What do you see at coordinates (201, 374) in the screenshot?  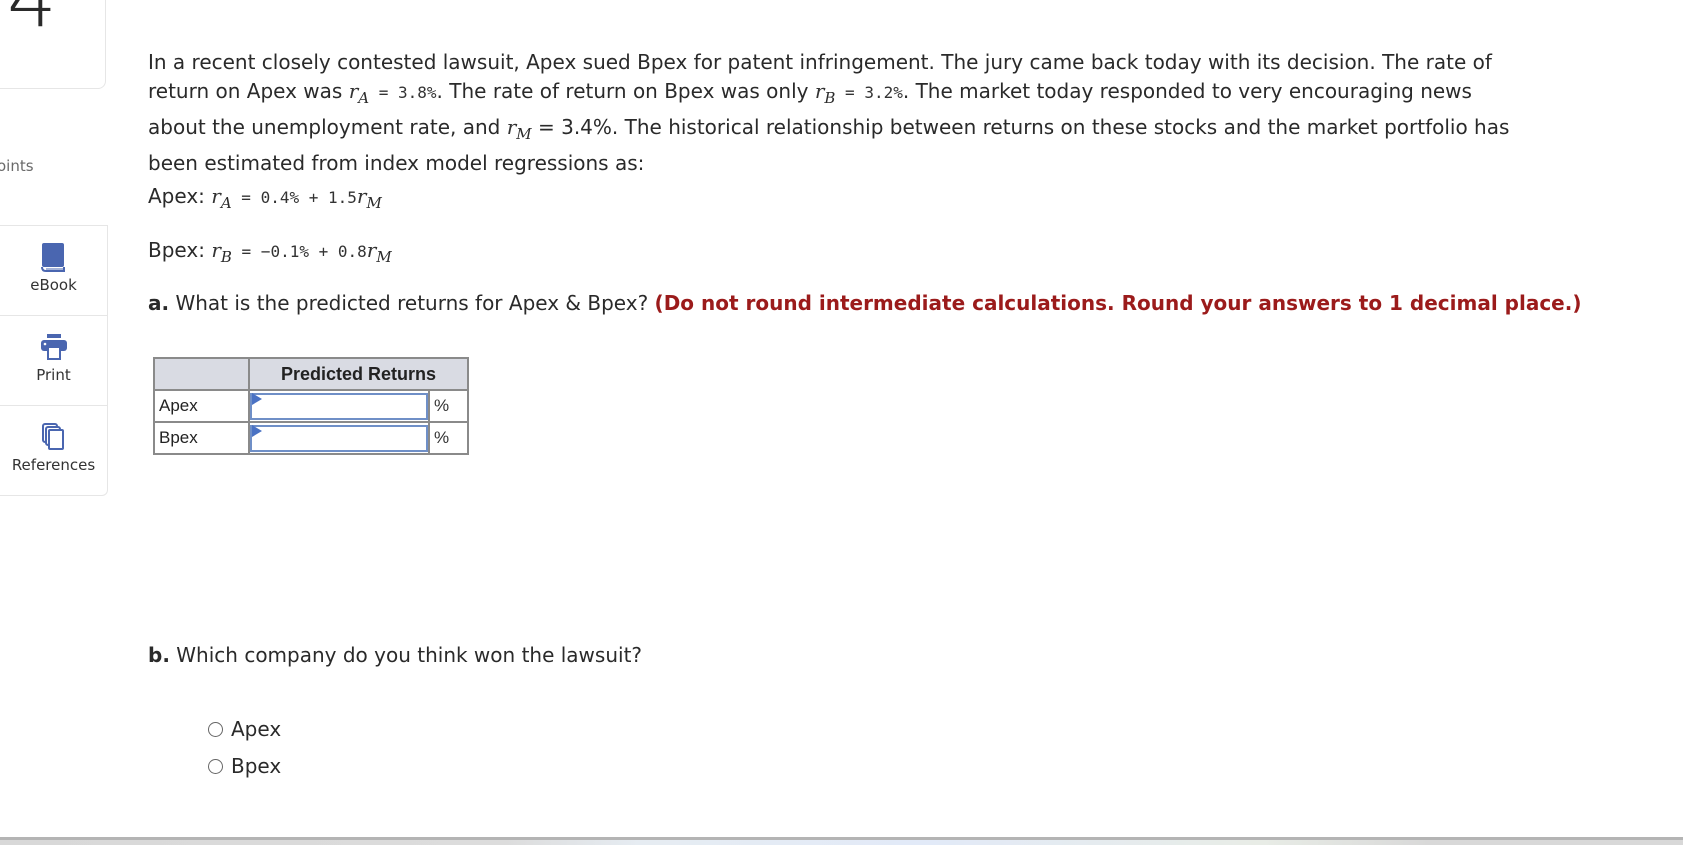 I see `header-blank-cell` at bounding box center [201, 374].